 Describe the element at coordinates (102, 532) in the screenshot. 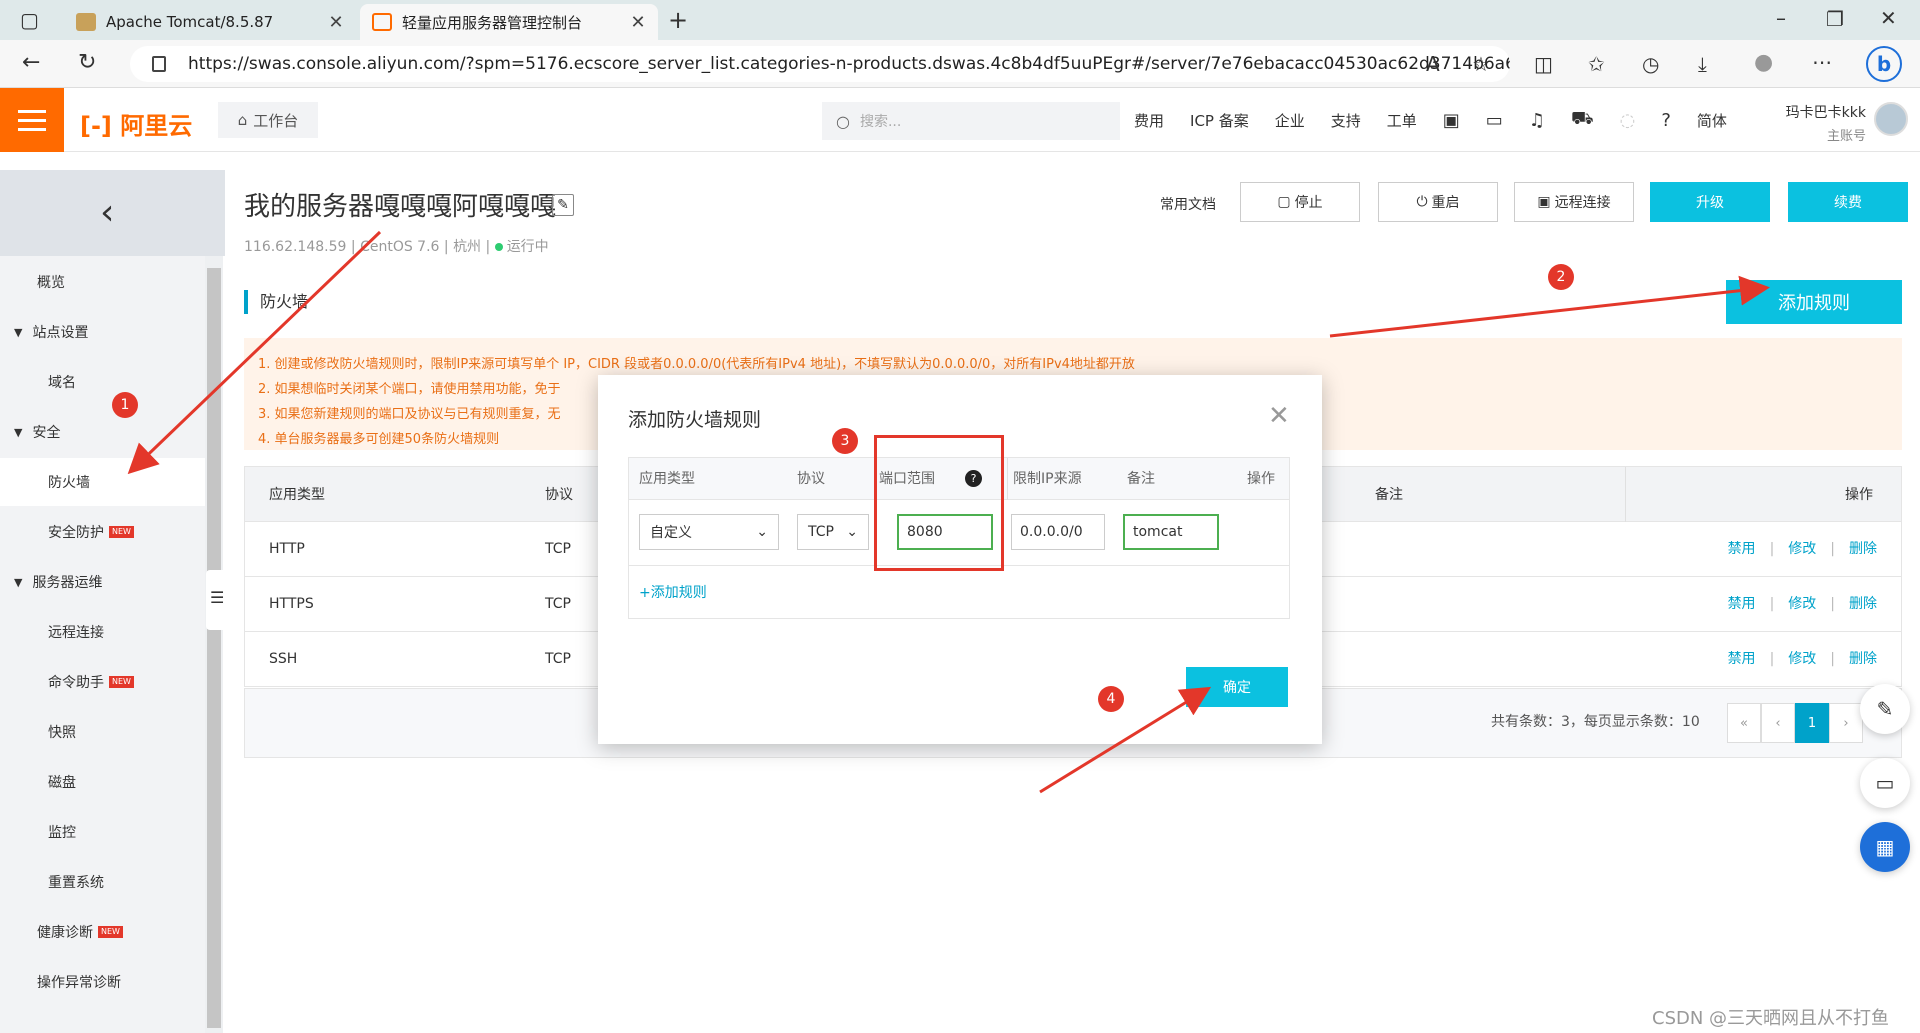

I see `sidebar-item-protection: 安全防护 NEW` at that location.